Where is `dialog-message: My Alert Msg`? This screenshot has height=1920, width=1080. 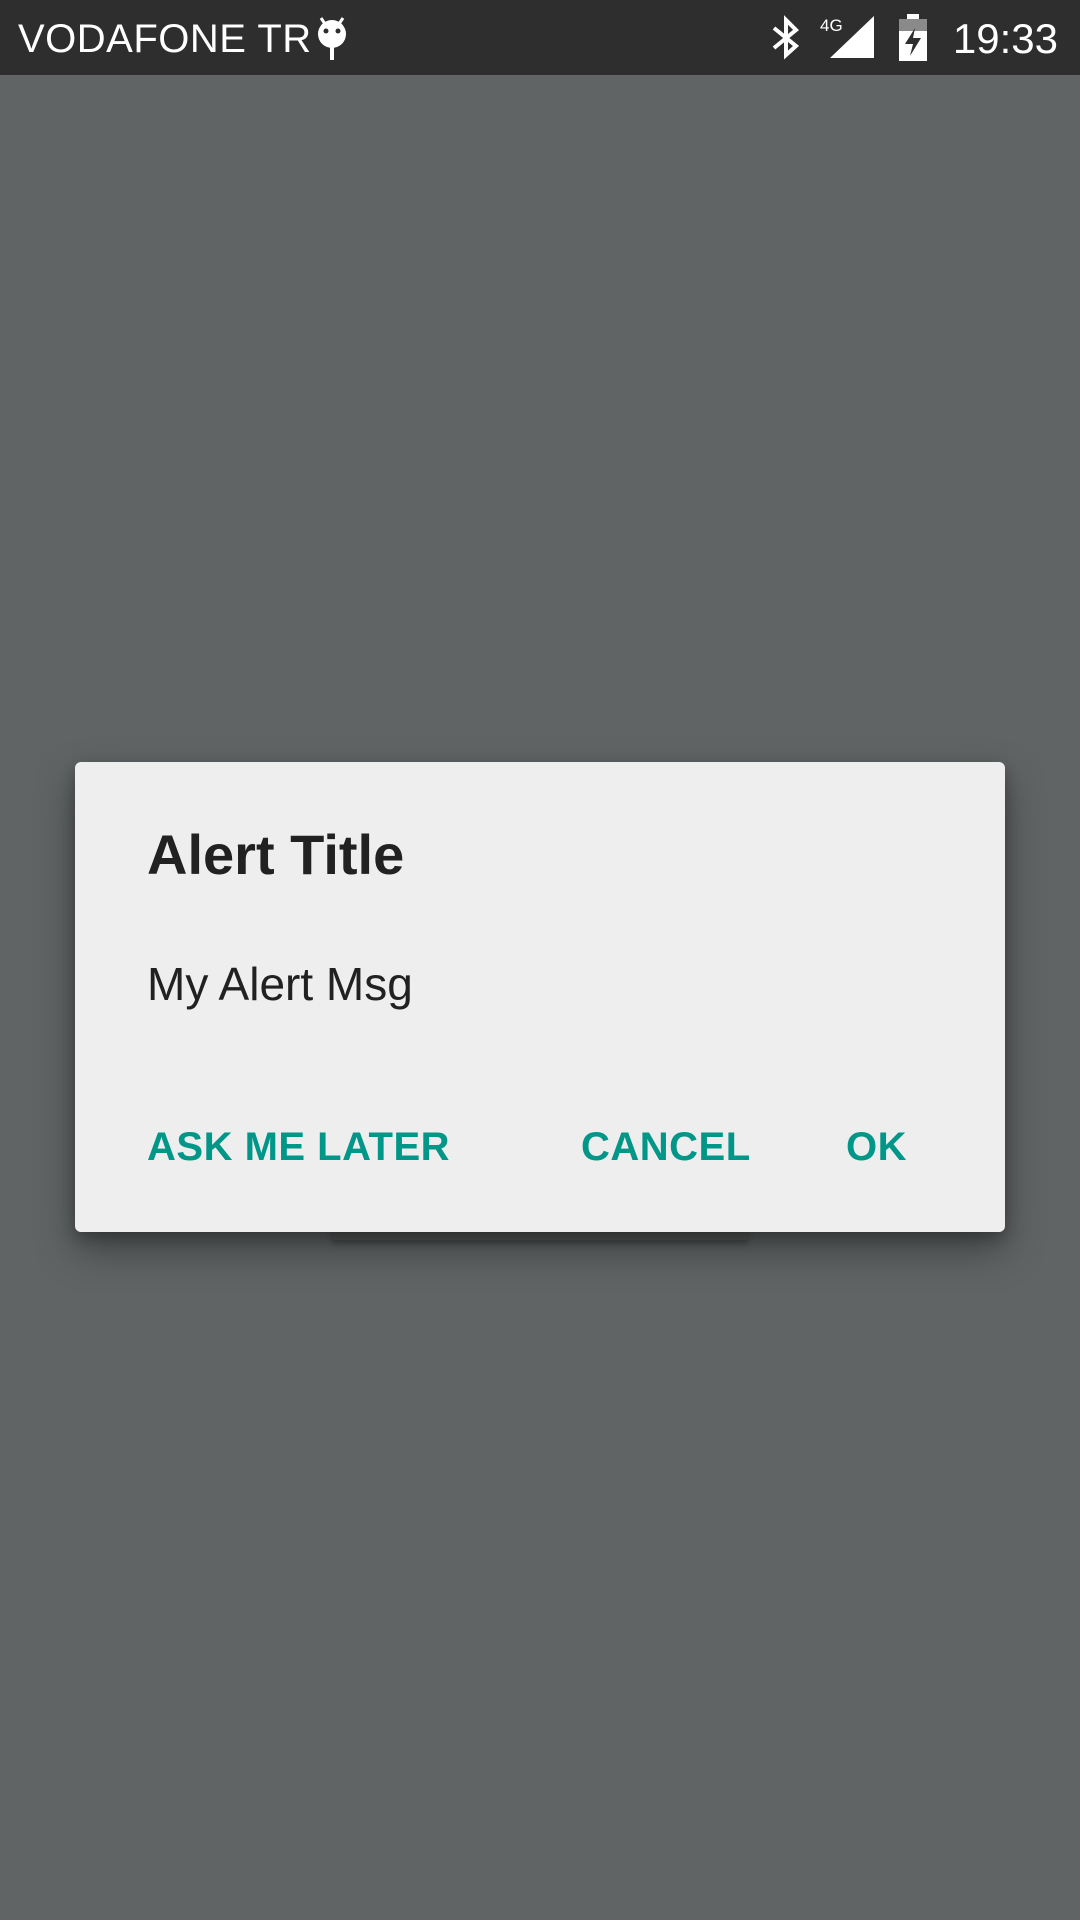 dialog-message: My Alert Msg is located at coordinates (280, 984).